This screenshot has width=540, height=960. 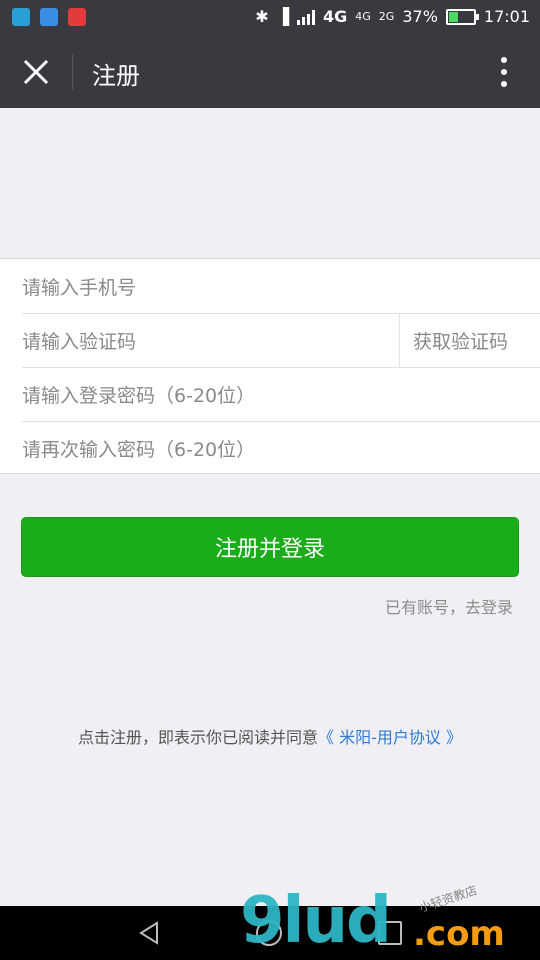 What do you see at coordinates (270, 547) in the screenshot?
I see `register-login-button: 注册并登录` at bounding box center [270, 547].